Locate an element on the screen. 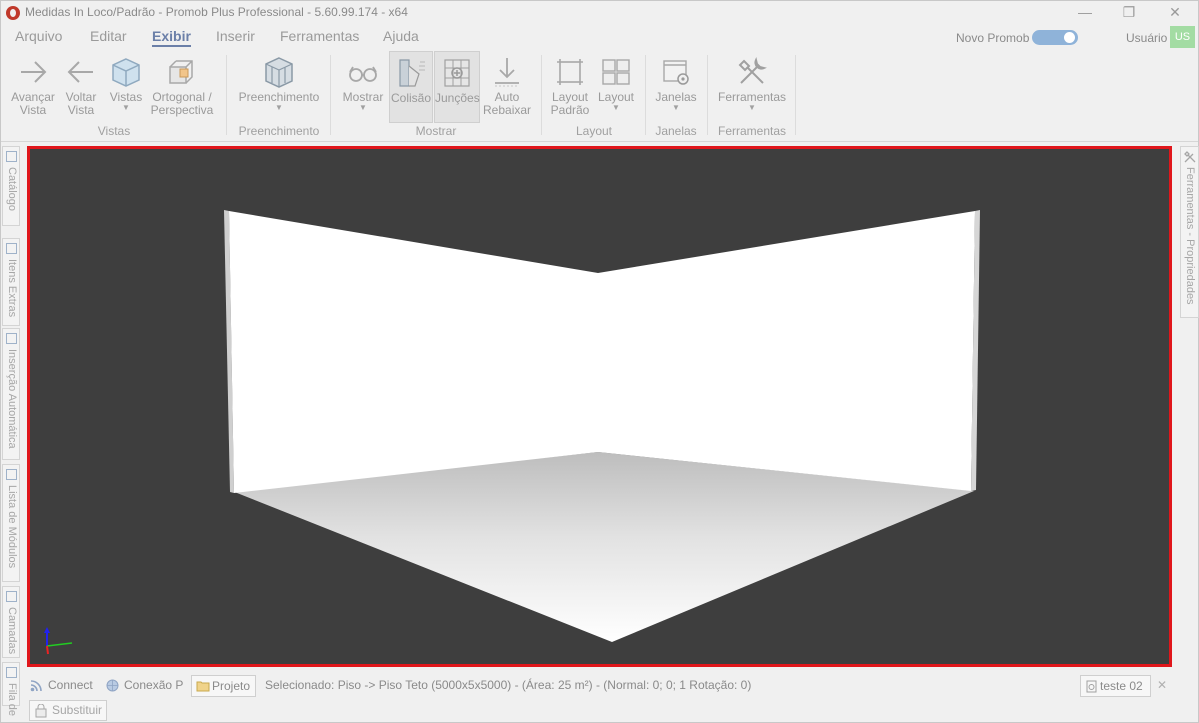  glasses-icon is located at coordinates (363, 74).